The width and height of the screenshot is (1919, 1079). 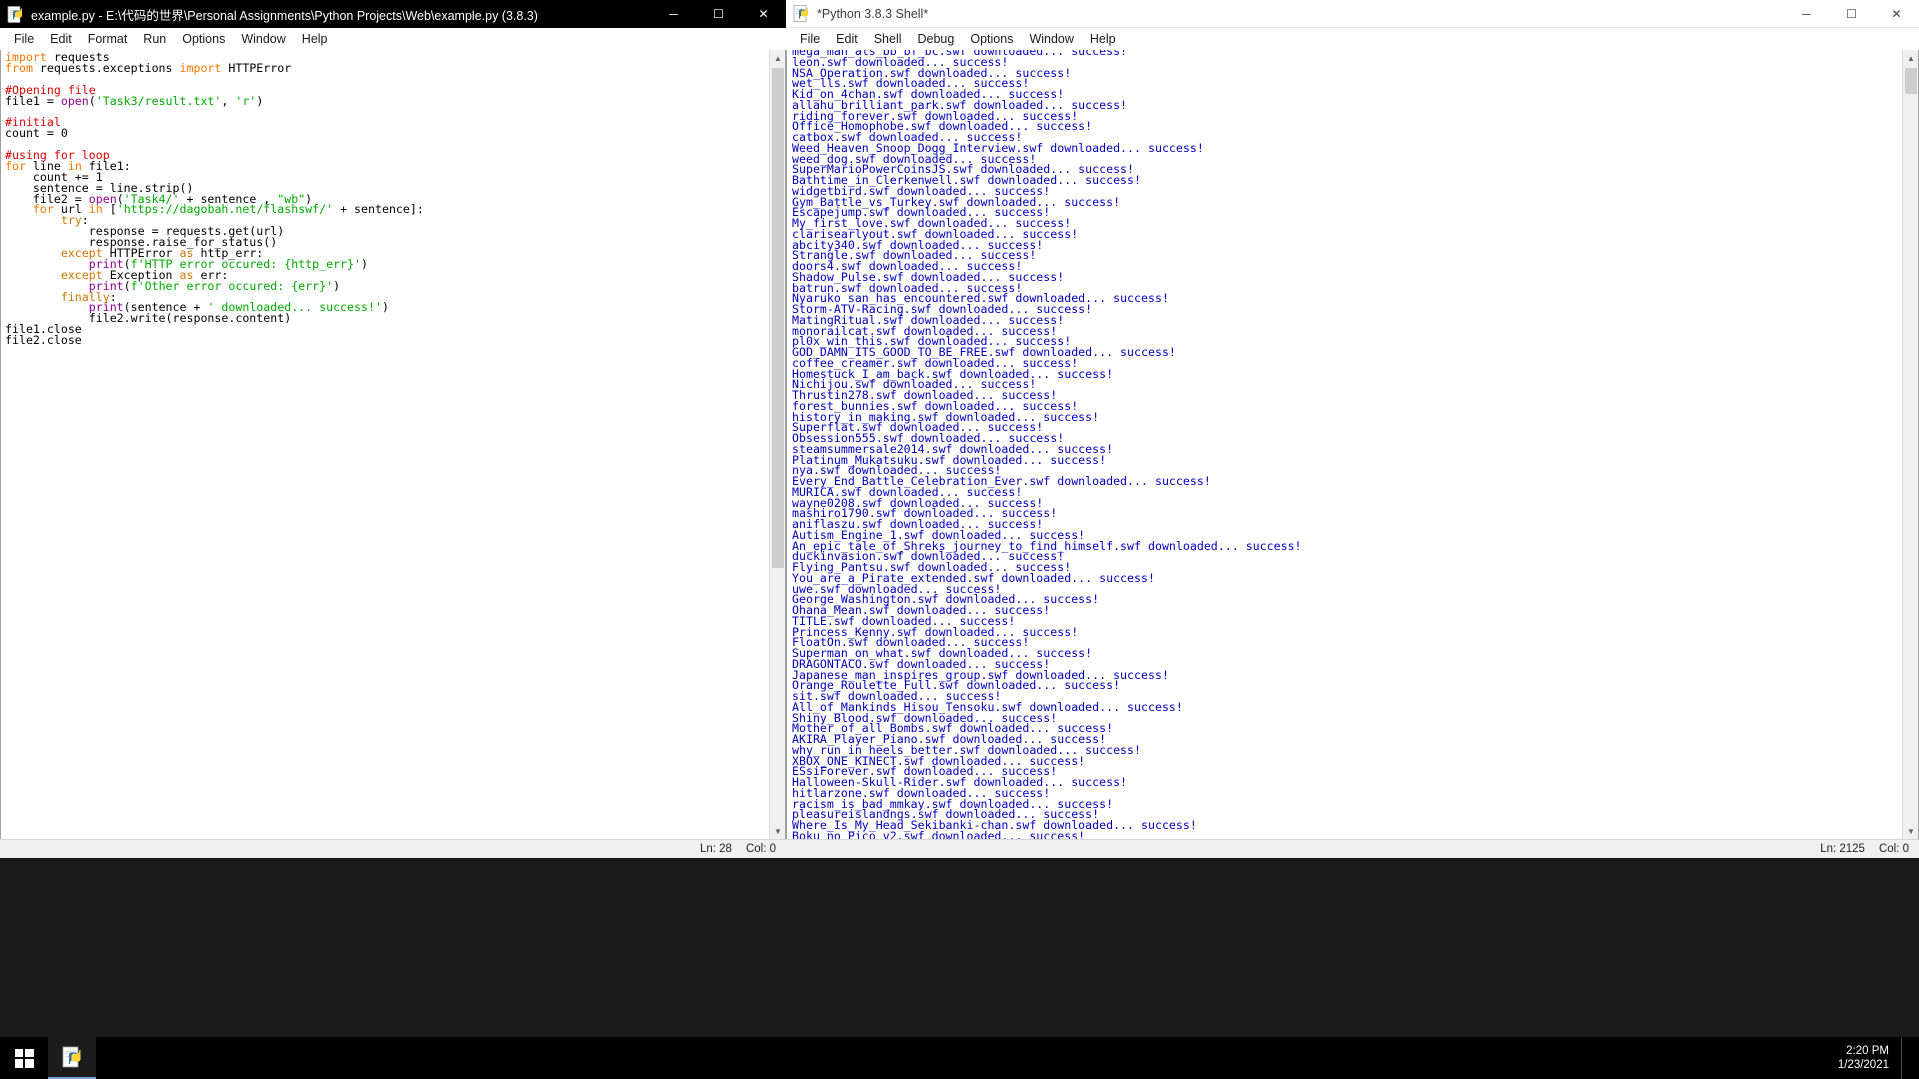 I want to click on shell-menu-edit: Edit, so click(x=847, y=39).